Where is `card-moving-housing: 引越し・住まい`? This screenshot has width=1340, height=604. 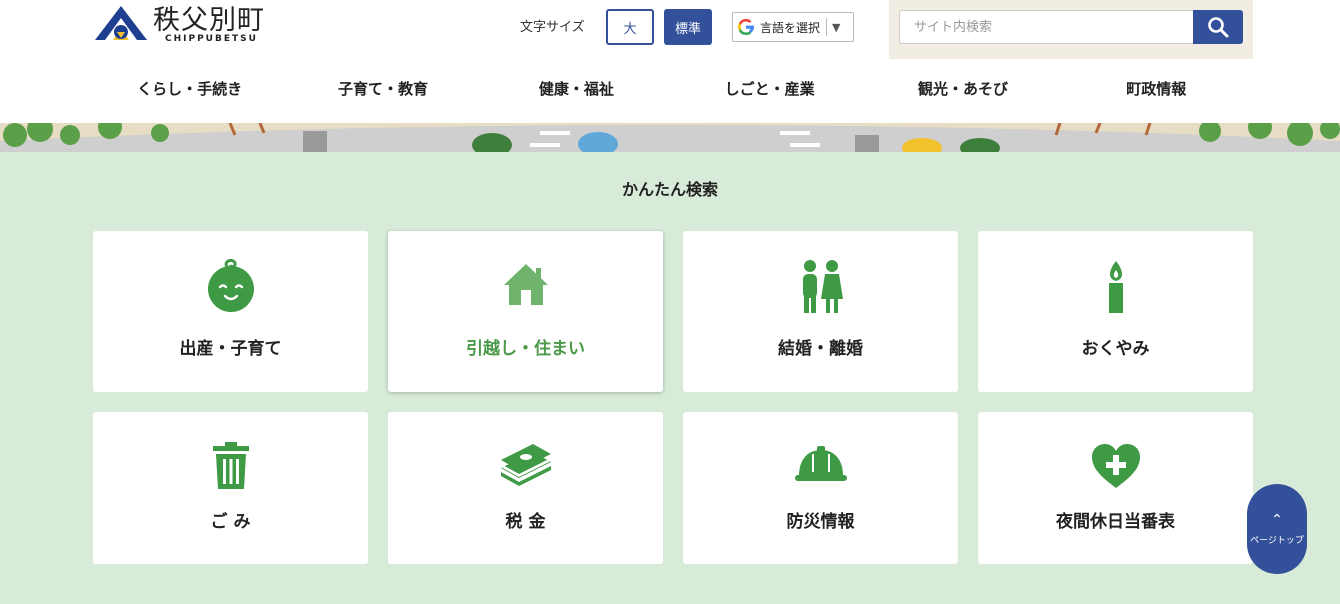
card-moving-housing: 引越し・住まい is located at coordinates (525, 311).